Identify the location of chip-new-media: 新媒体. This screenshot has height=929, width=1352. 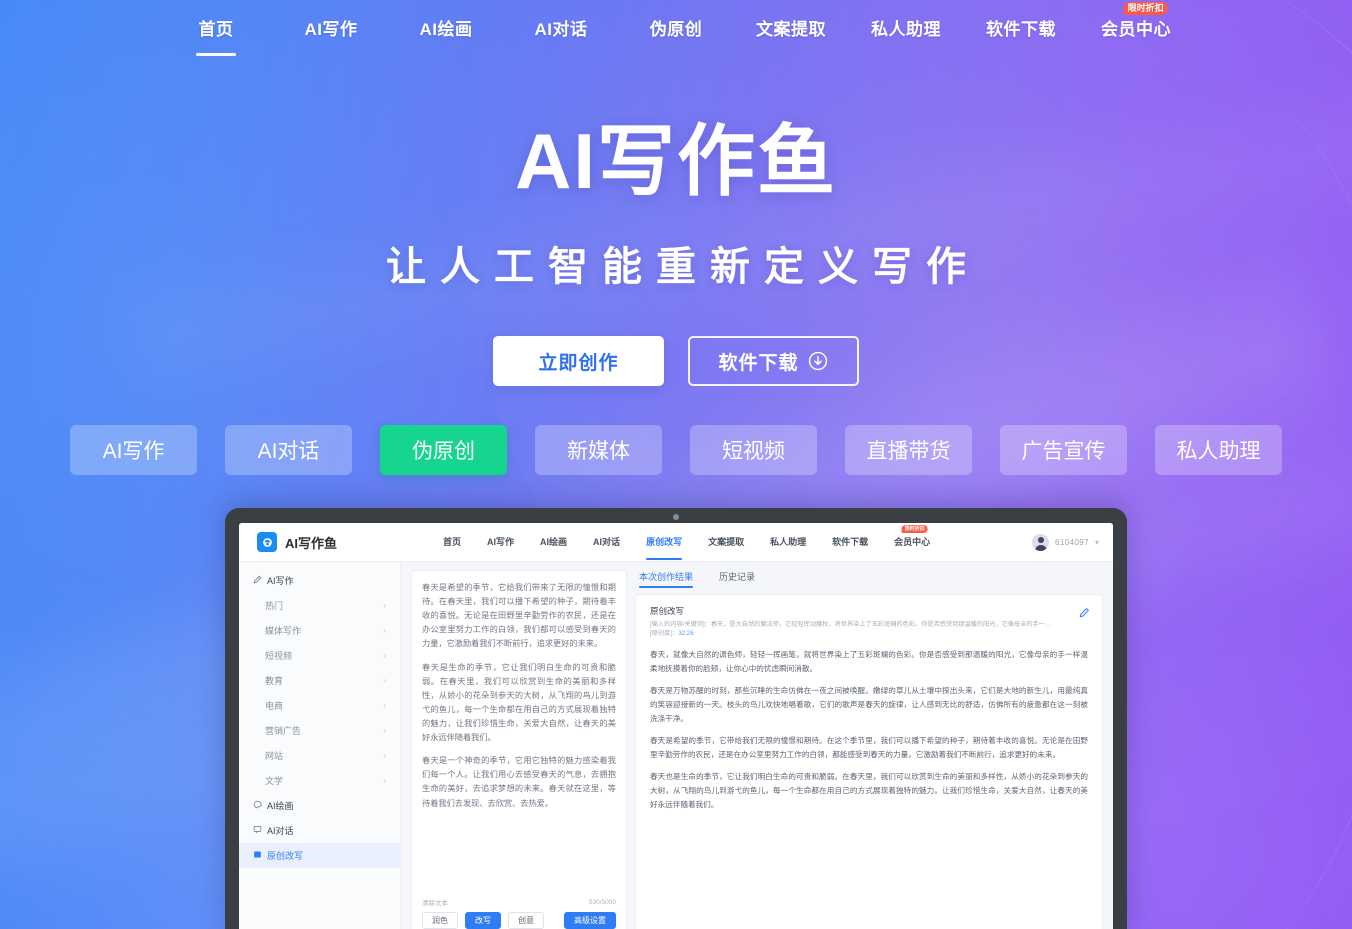
(598, 450).